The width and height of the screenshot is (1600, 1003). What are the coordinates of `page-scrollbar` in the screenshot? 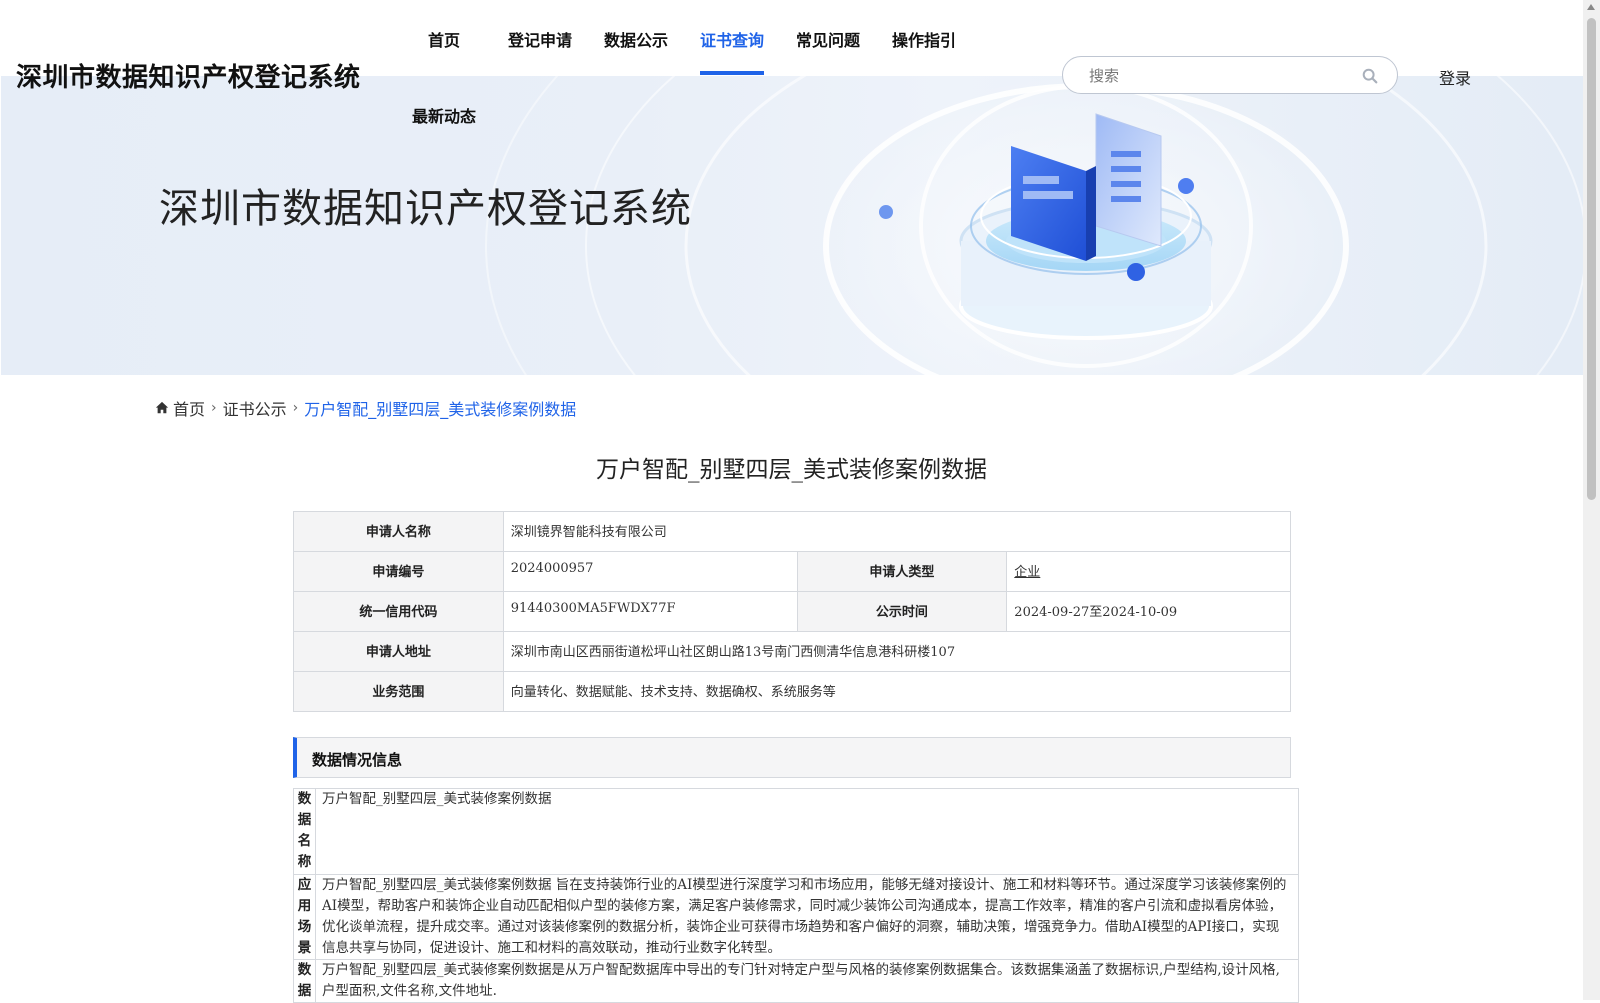 It's located at (1591, 500).